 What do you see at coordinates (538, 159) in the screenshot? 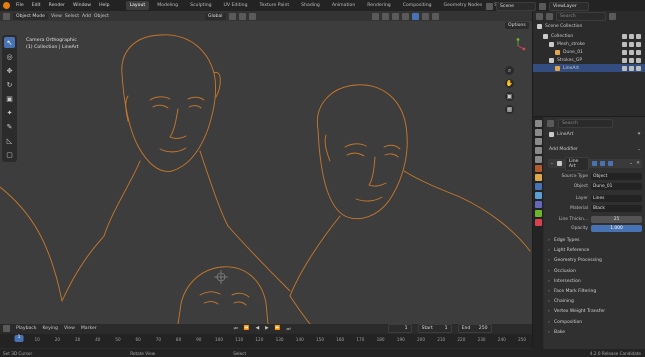
I see `scene-tab-icon` at bounding box center [538, 159].